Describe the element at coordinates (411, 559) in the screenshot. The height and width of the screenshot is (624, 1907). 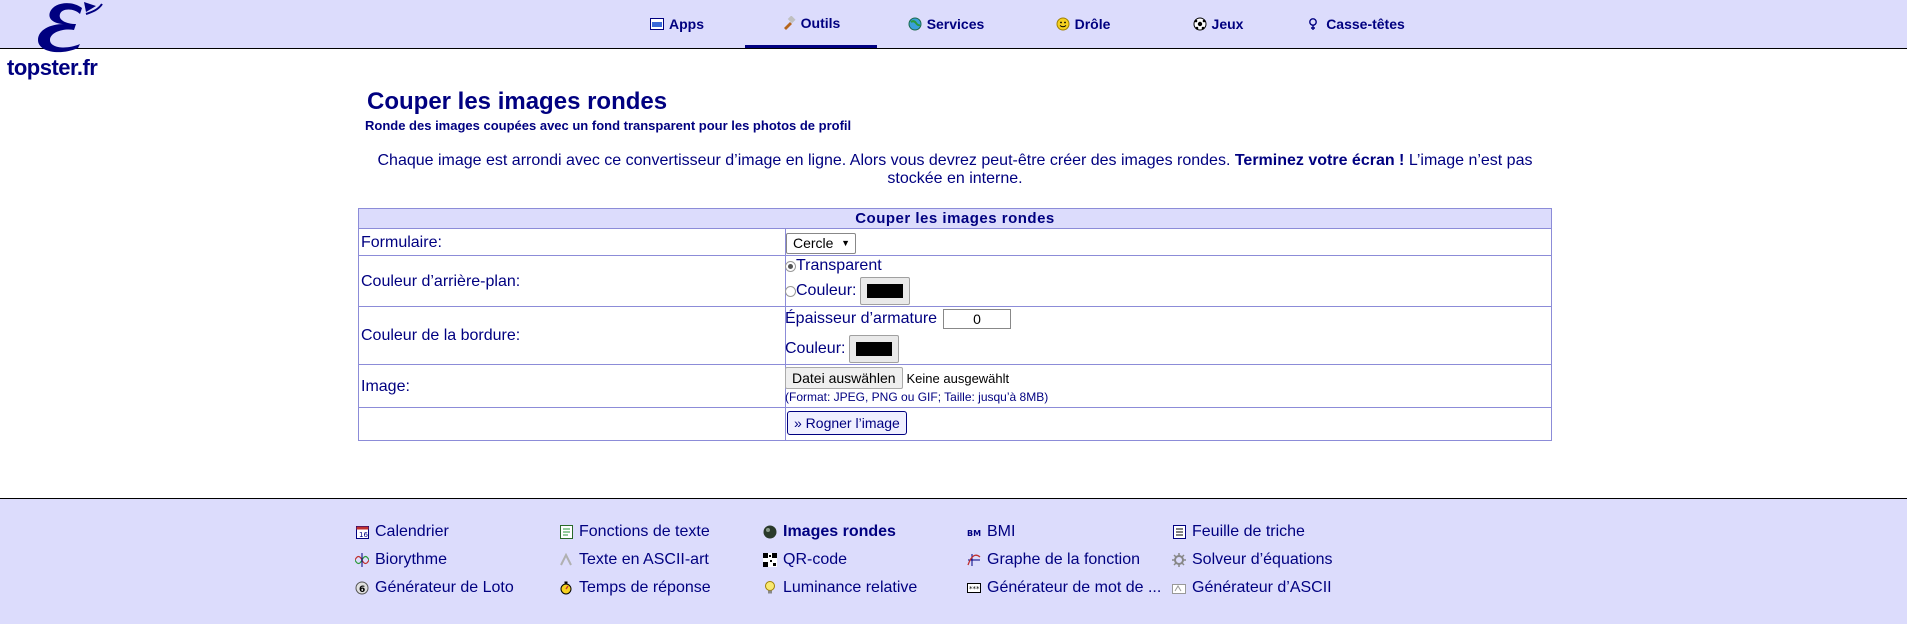
I see `footer-link-label: Biorythme` at that location.